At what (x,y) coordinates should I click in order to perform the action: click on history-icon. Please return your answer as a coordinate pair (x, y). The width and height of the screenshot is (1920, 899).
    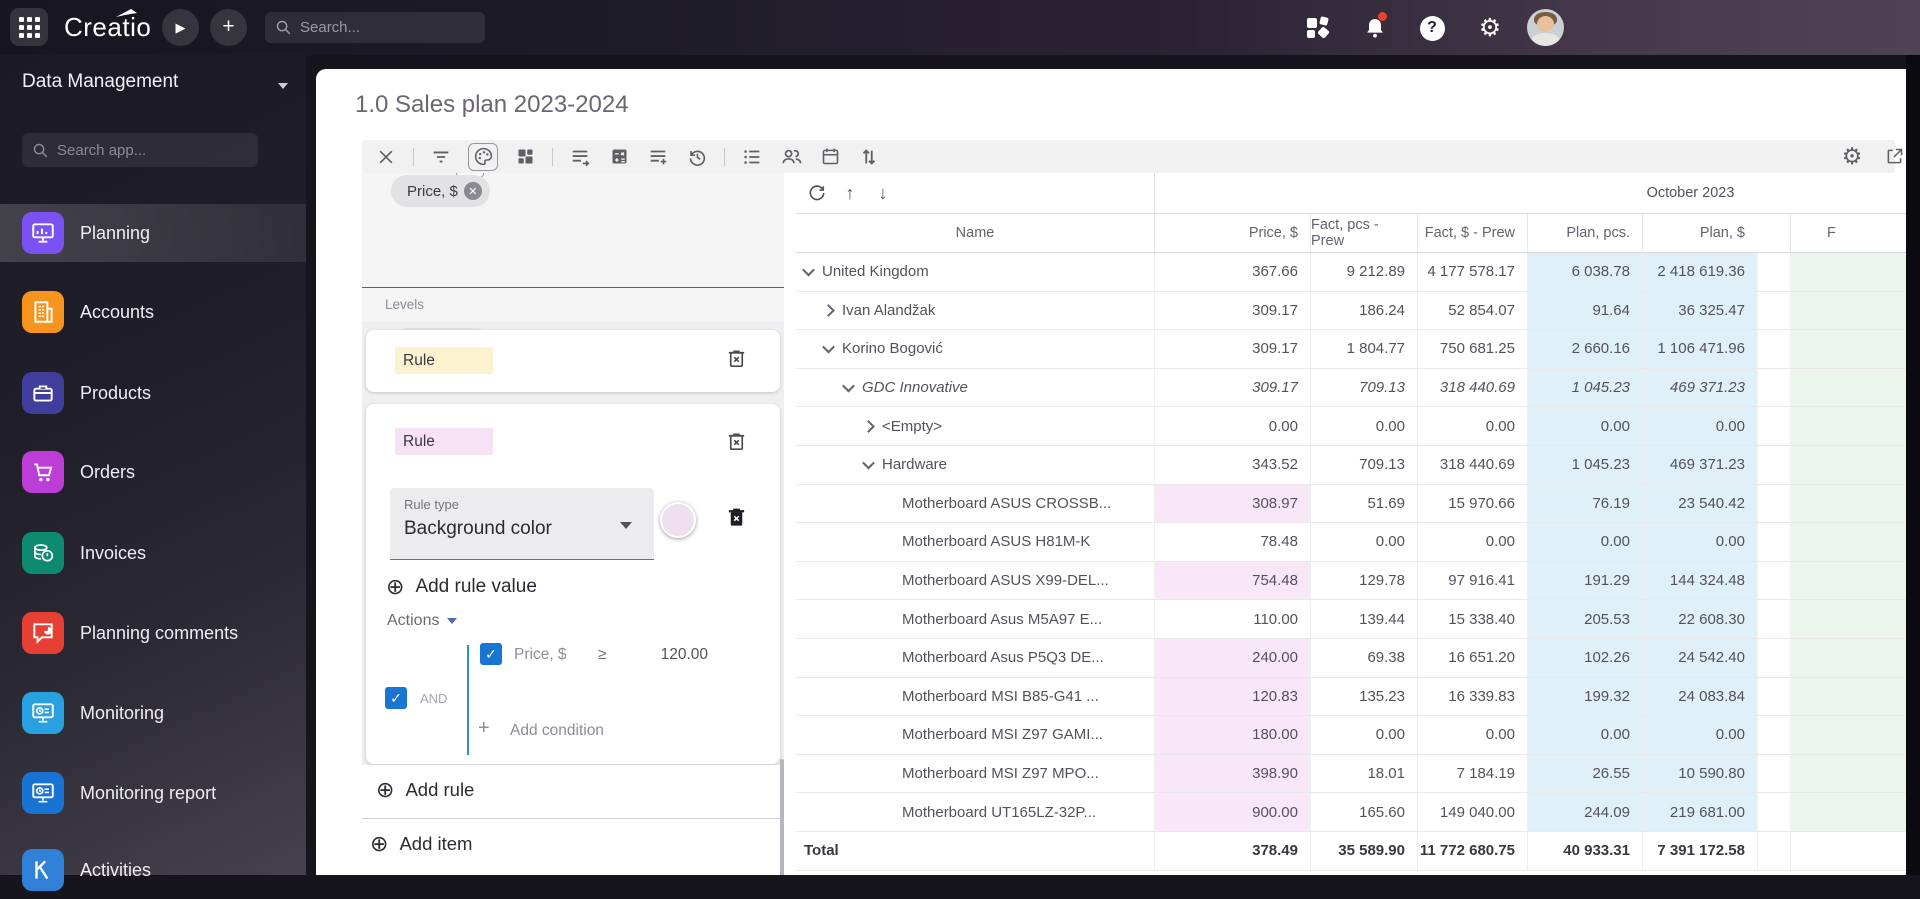
    Looking at the image, I should click on (697, 157).